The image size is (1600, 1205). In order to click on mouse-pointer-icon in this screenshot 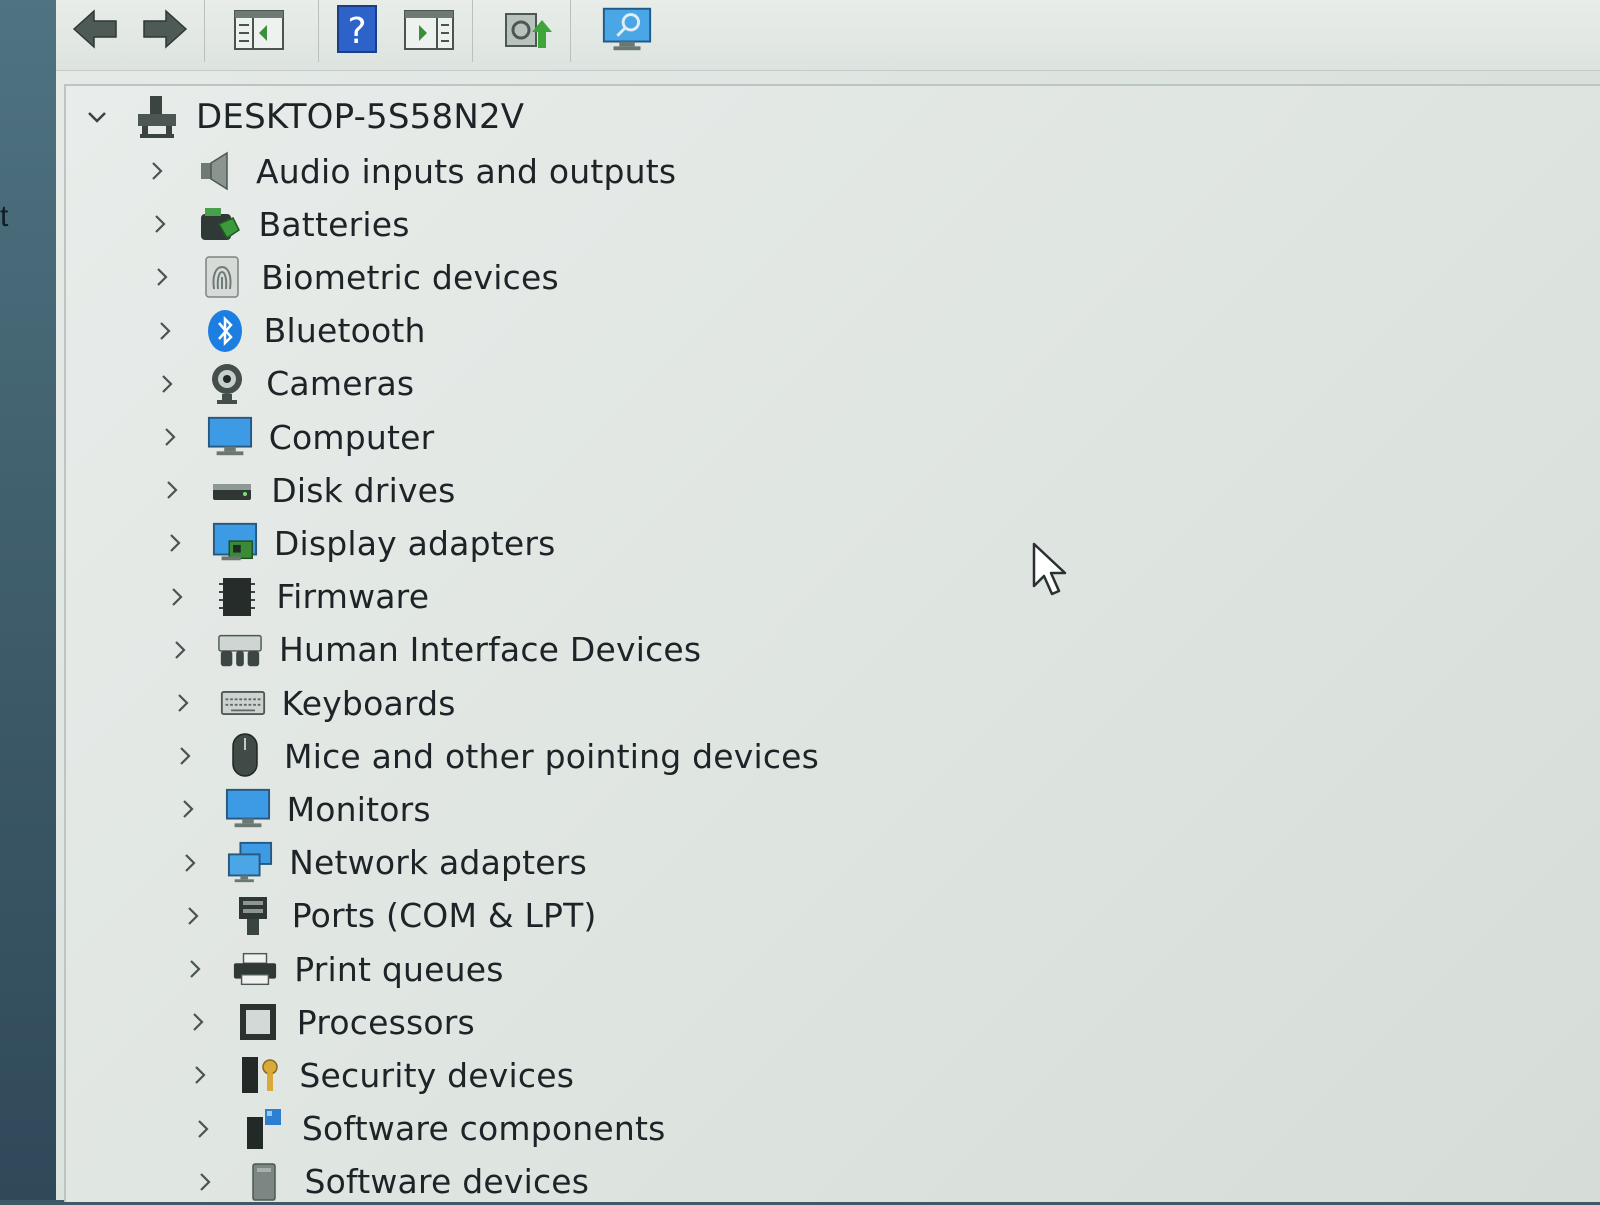, I will do `click(1052, 572)`.